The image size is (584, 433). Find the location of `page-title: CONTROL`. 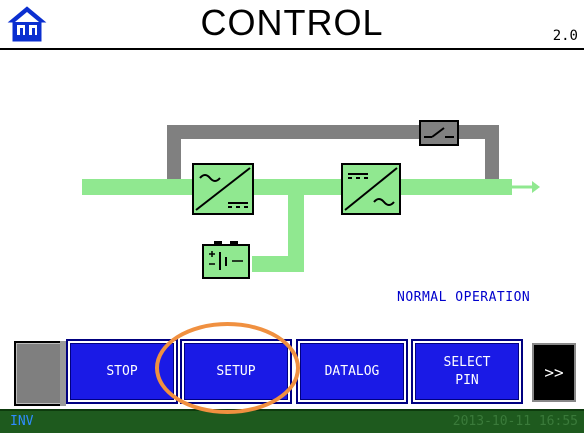

page-title: CONTROL is located at coordinates (292, 22).